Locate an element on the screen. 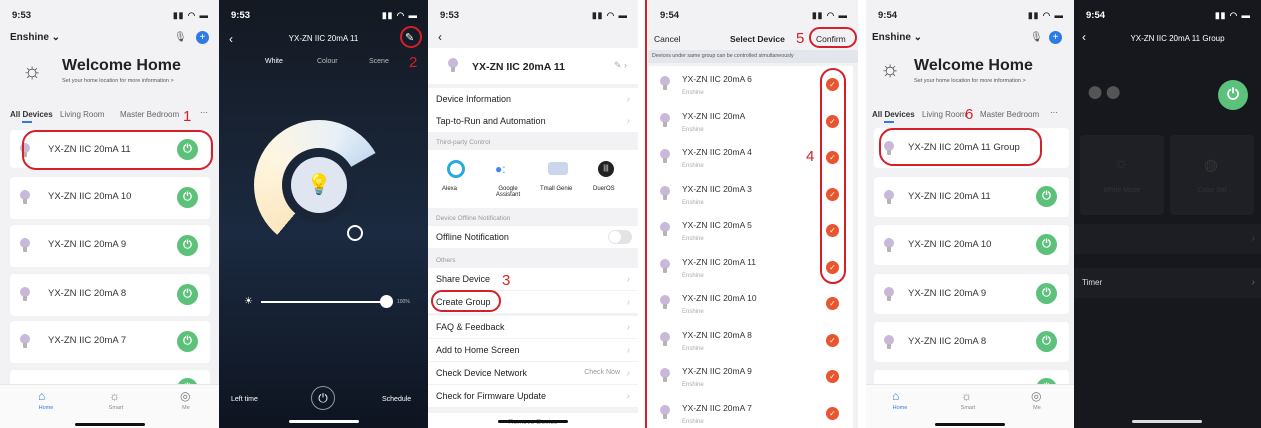  scene-row: › is located at coordinates (1167, 239).